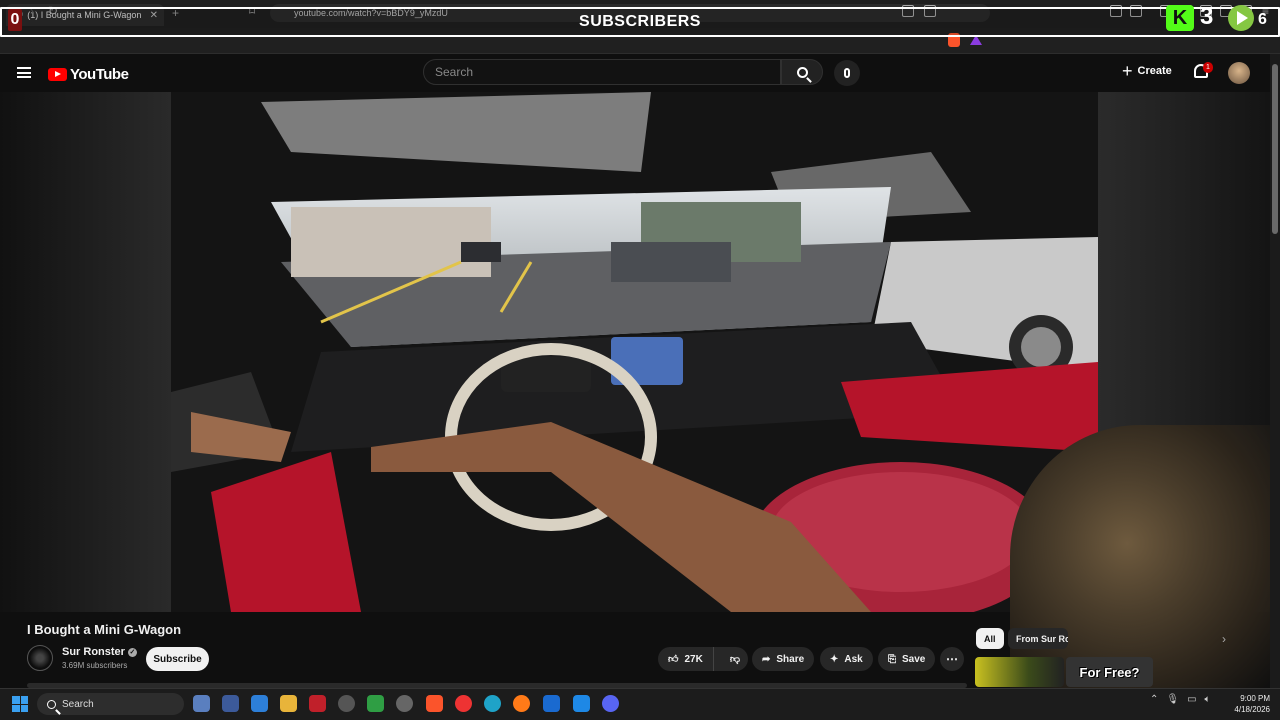 Image resolution: width=1280 pixels, height=720 pixels. What do you see at coordinates (673, 659) in the screenshot?
I see `like-icon: 👍︎` at bounding box center [673, 659].